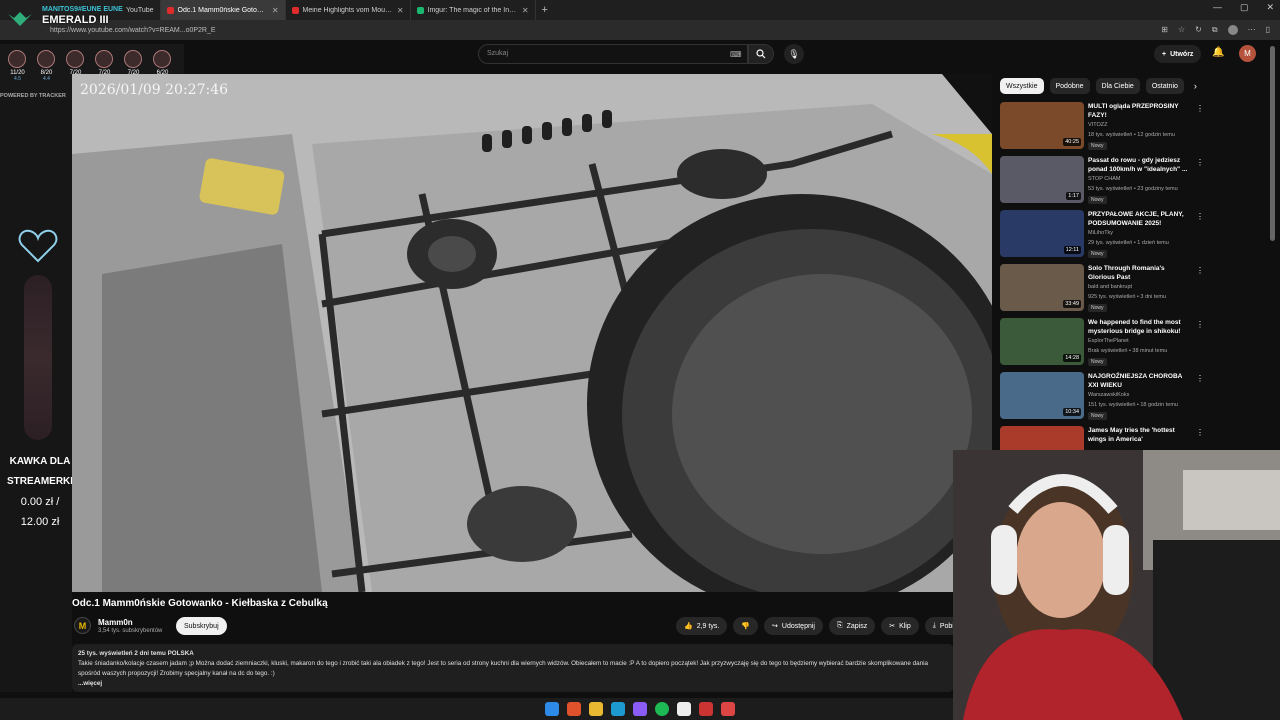 Image resolution: width=1280 pixels, height=720 pixels. Describe the element at coordinates (1108, 341) in the screenshot. I see `recommendation-channel: ExplorThePlanet` at that location.